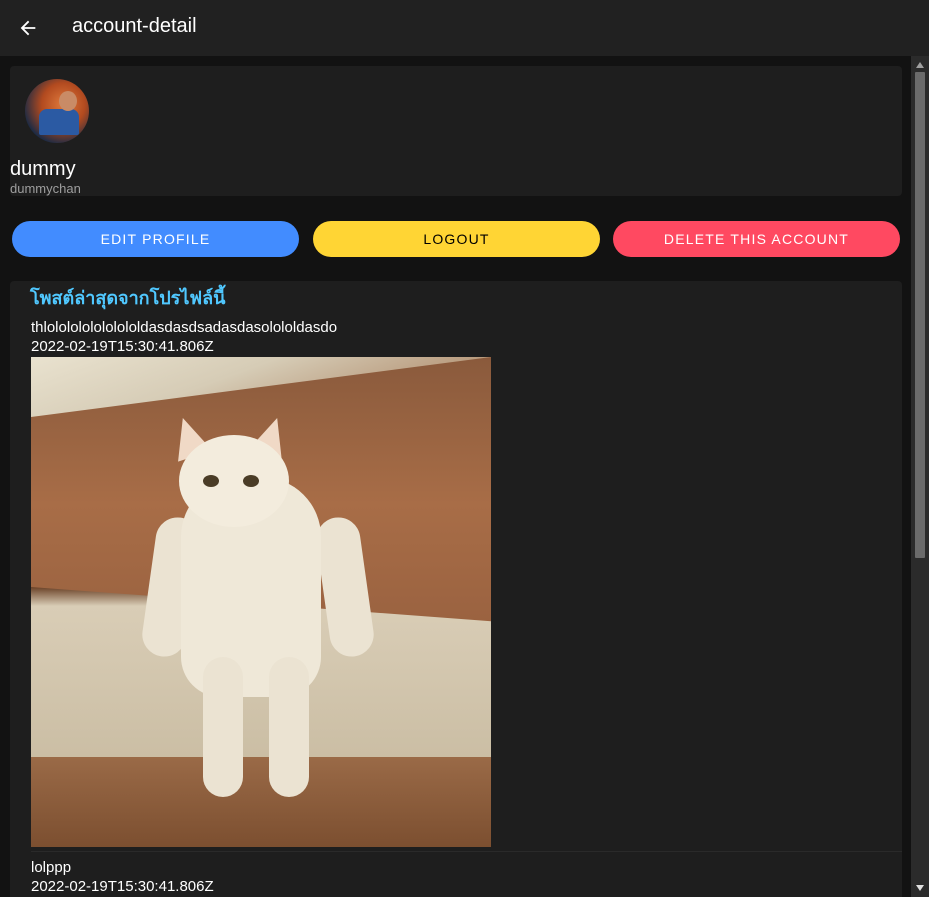 This screenshot has height=897, width=929. Describe the element at coordinates (68, 101) in the screenshot. I see `avatar-head` at that location.